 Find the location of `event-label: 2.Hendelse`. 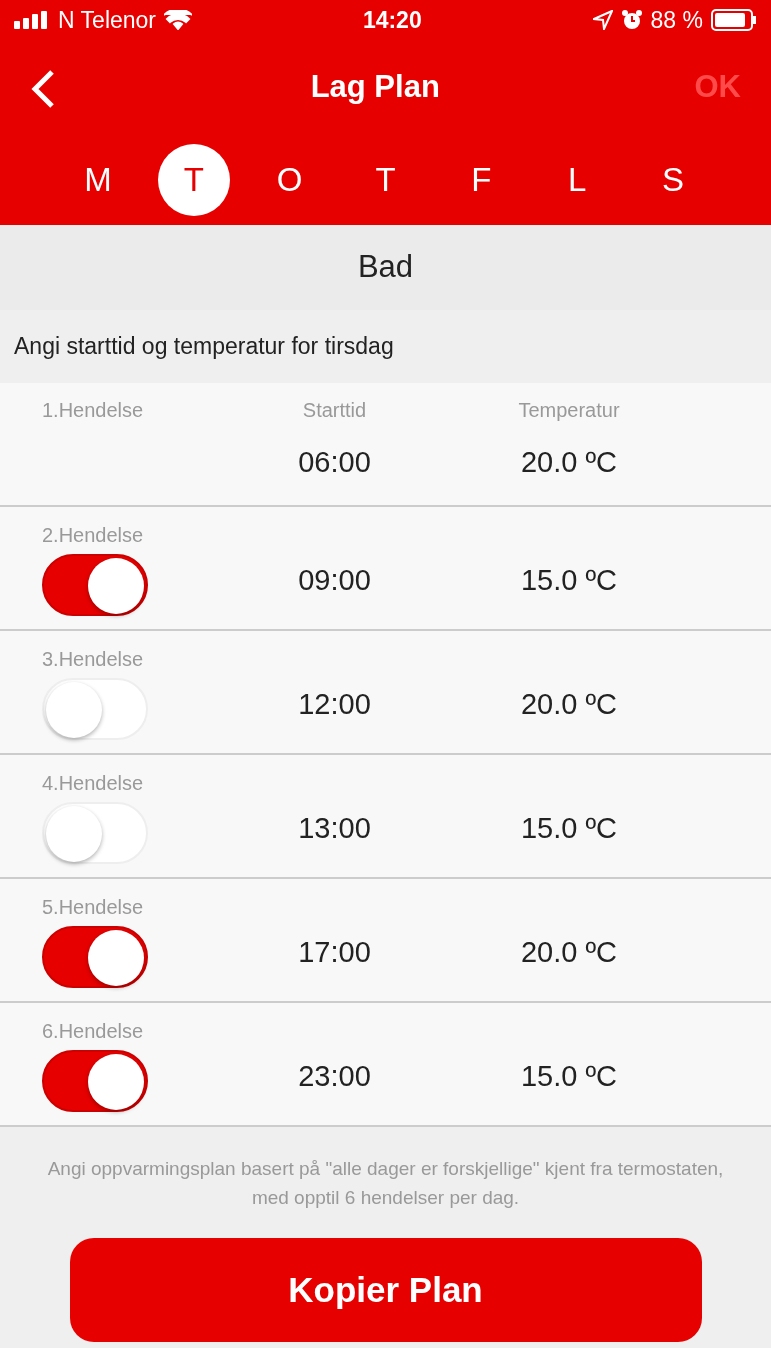

event-label: 2.Hendelse is located at coordinates (93, 535).